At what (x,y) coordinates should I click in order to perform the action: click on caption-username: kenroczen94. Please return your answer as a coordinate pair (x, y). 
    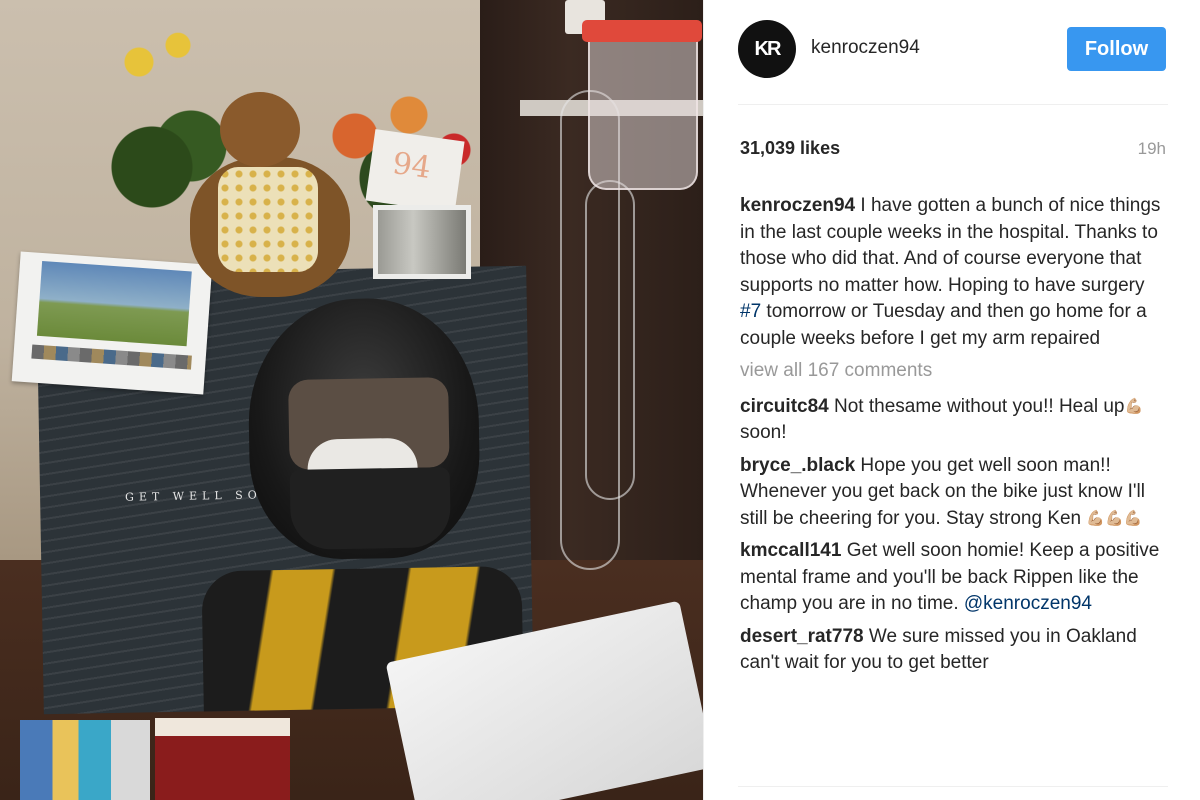
    Looking at the image, I should click on (797, 205).